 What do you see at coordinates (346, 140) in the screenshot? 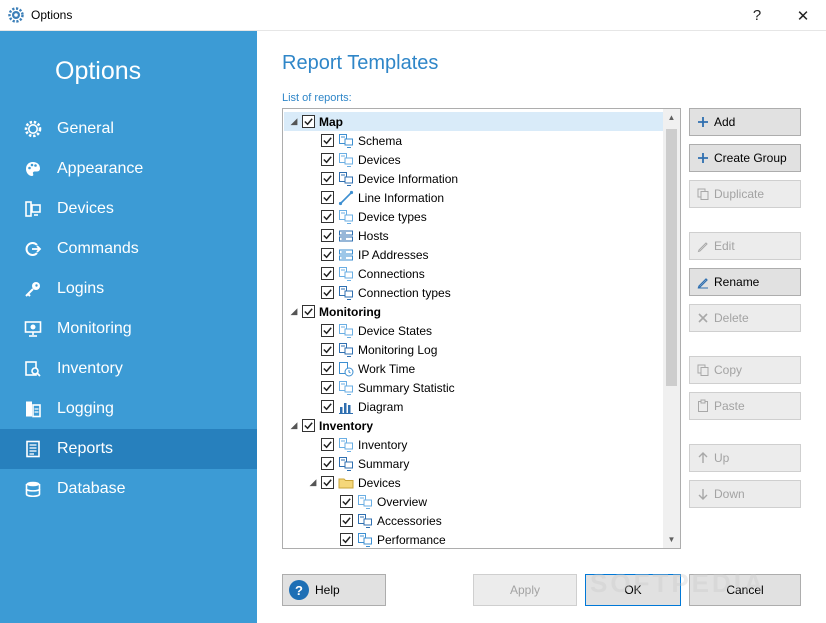
I see `schema-icon` at bounding box center [346, 140].